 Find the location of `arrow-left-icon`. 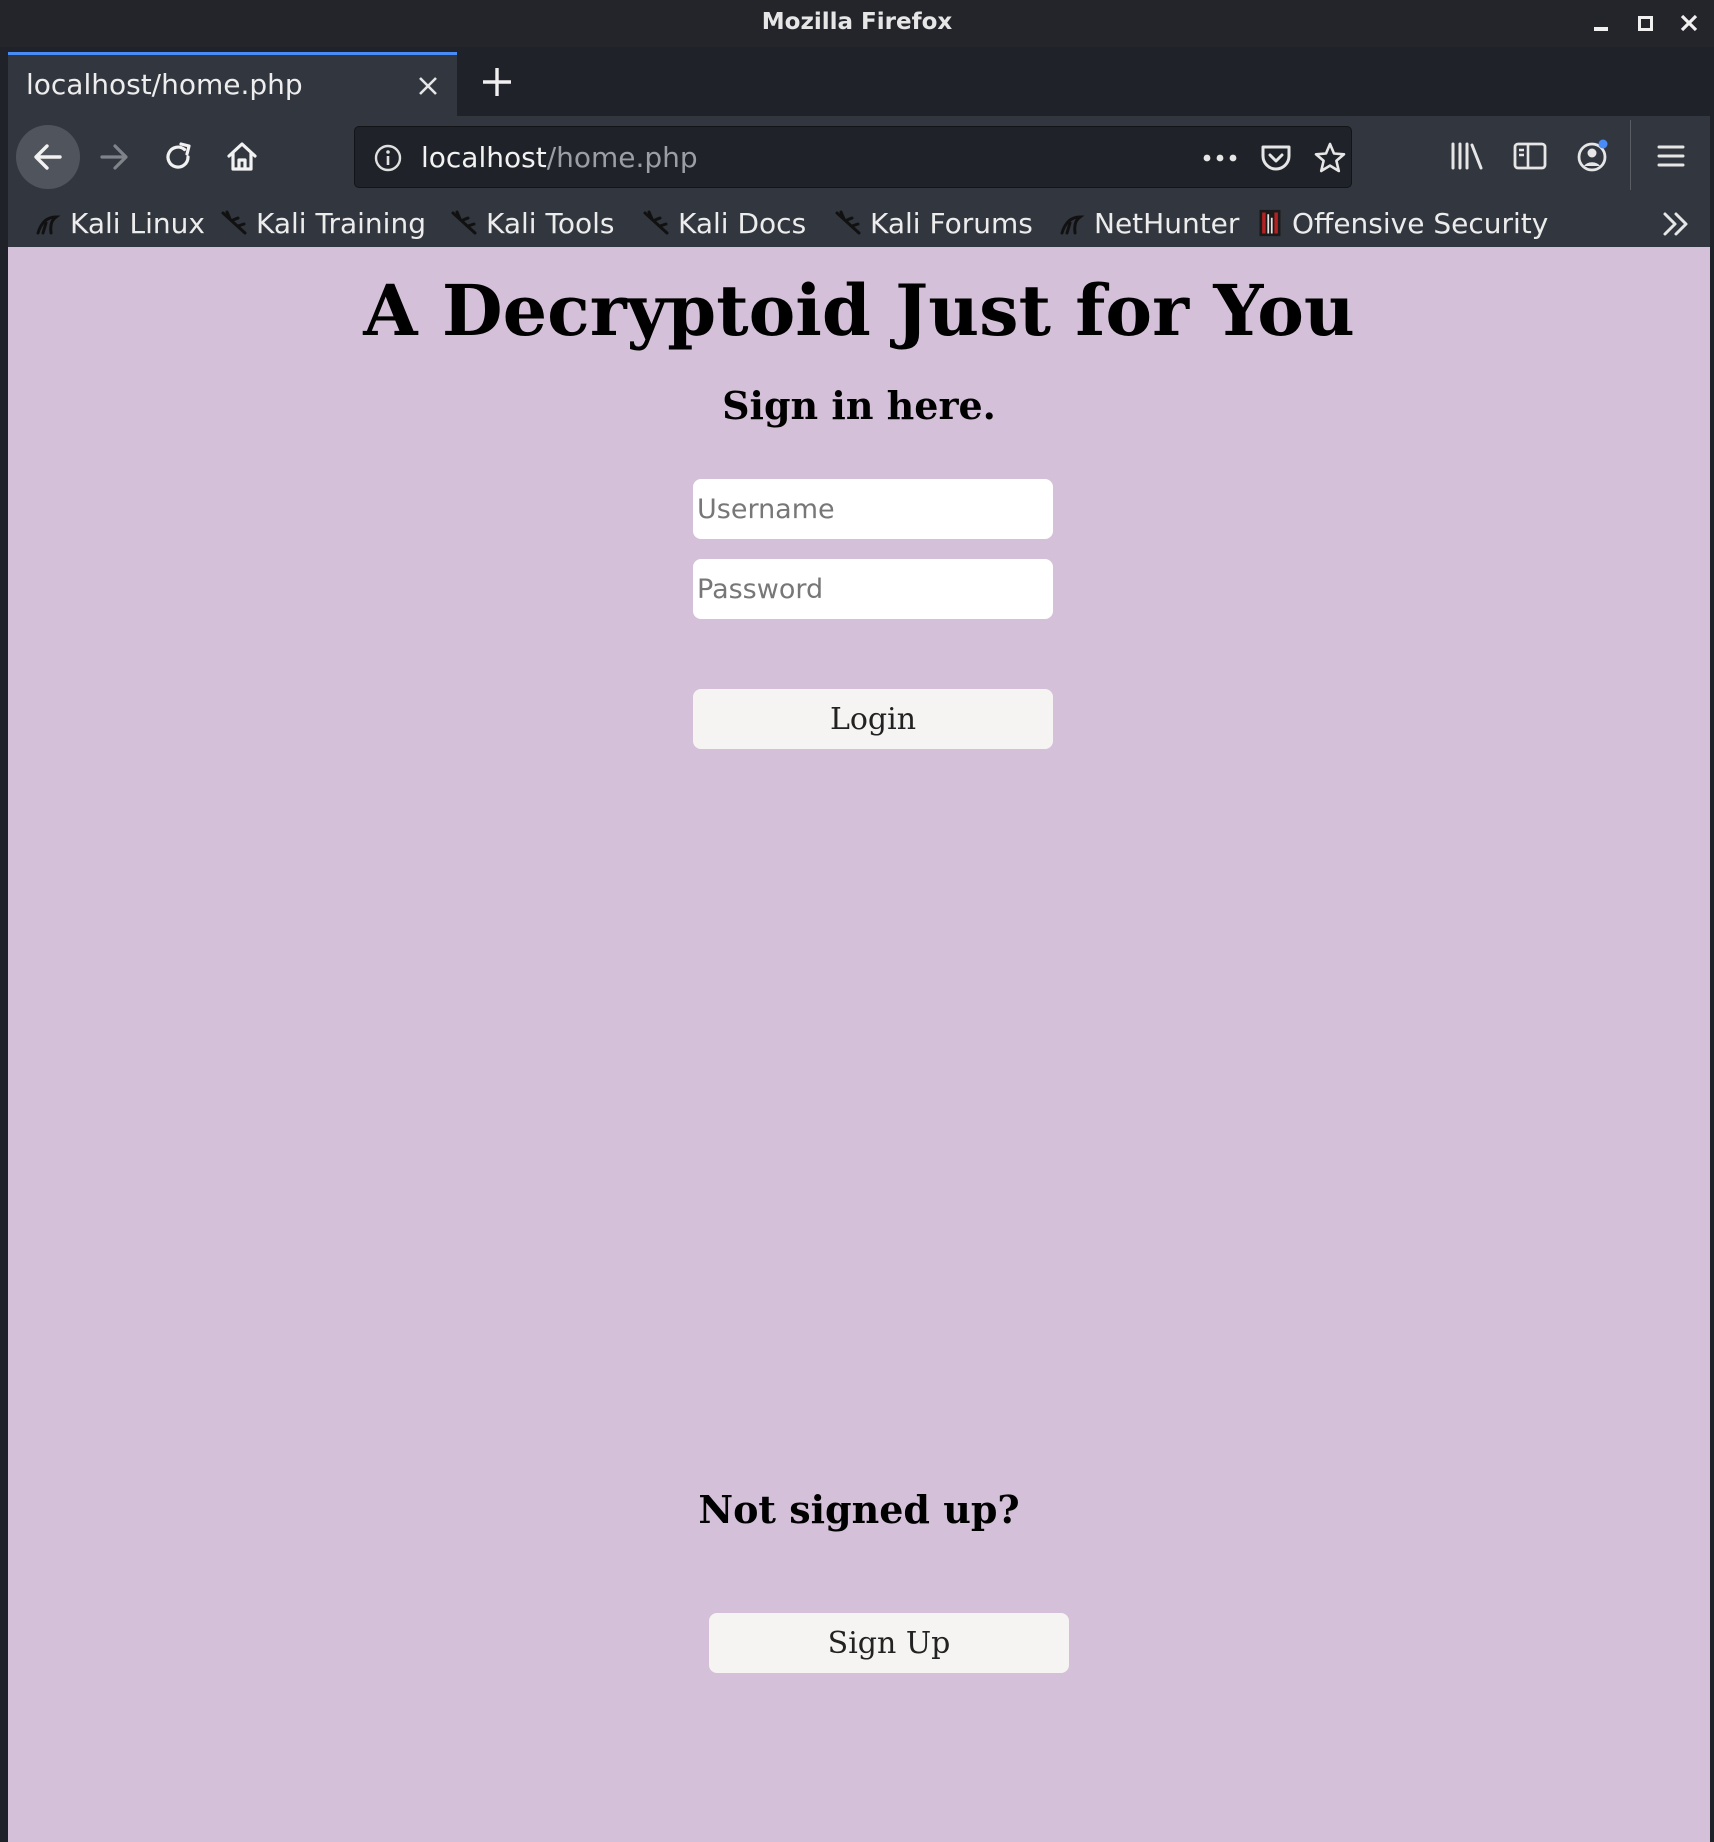

arrow-left-icon is located at coordinates (48, 157).